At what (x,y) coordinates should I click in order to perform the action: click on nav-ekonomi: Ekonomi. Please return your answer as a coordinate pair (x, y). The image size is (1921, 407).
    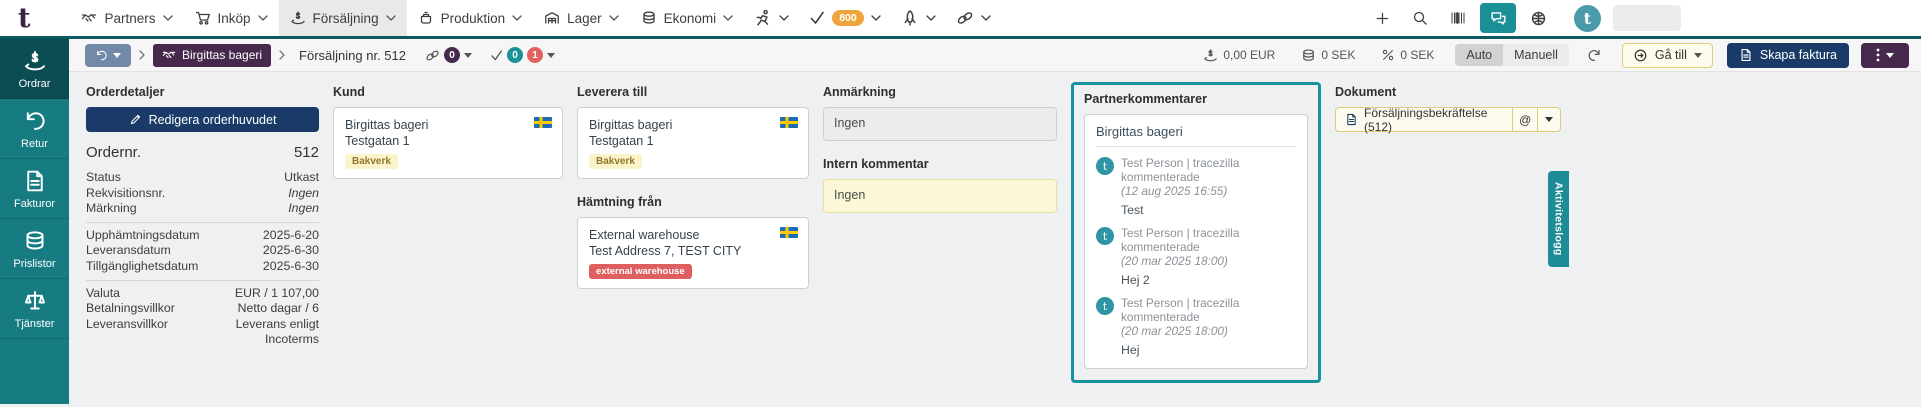
    Looking at the image, I should click on (687, 18).